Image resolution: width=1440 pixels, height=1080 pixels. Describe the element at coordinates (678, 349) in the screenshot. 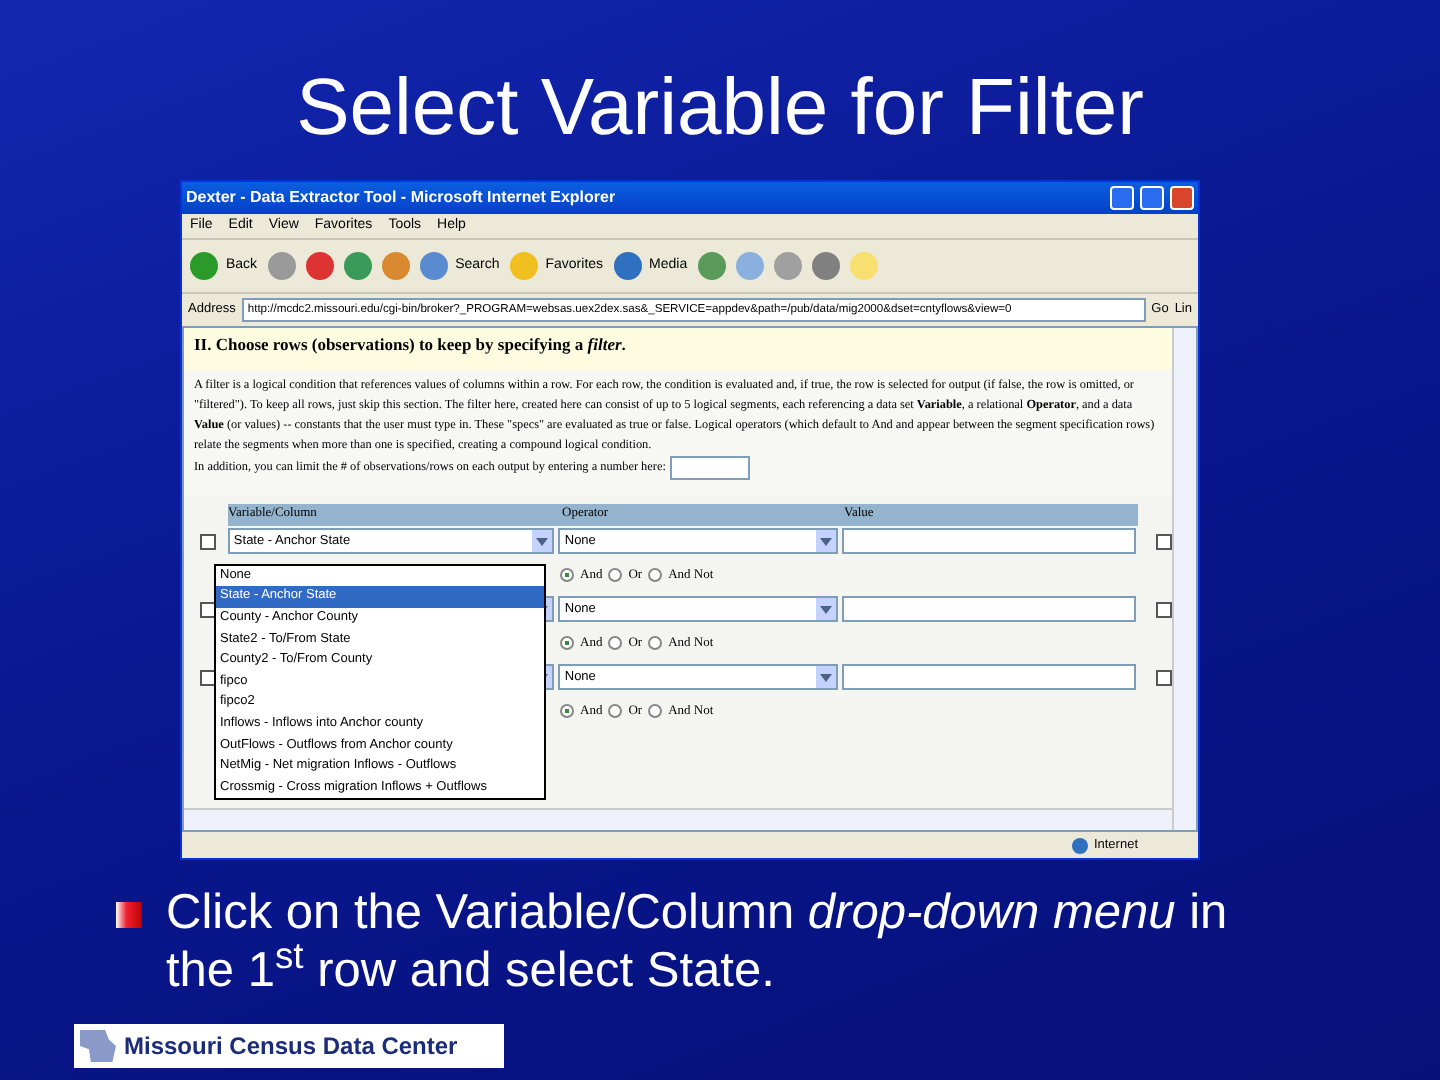

I see `section-heading: II. Choose rows (observations) to keep by specifying a filter.` at that location.